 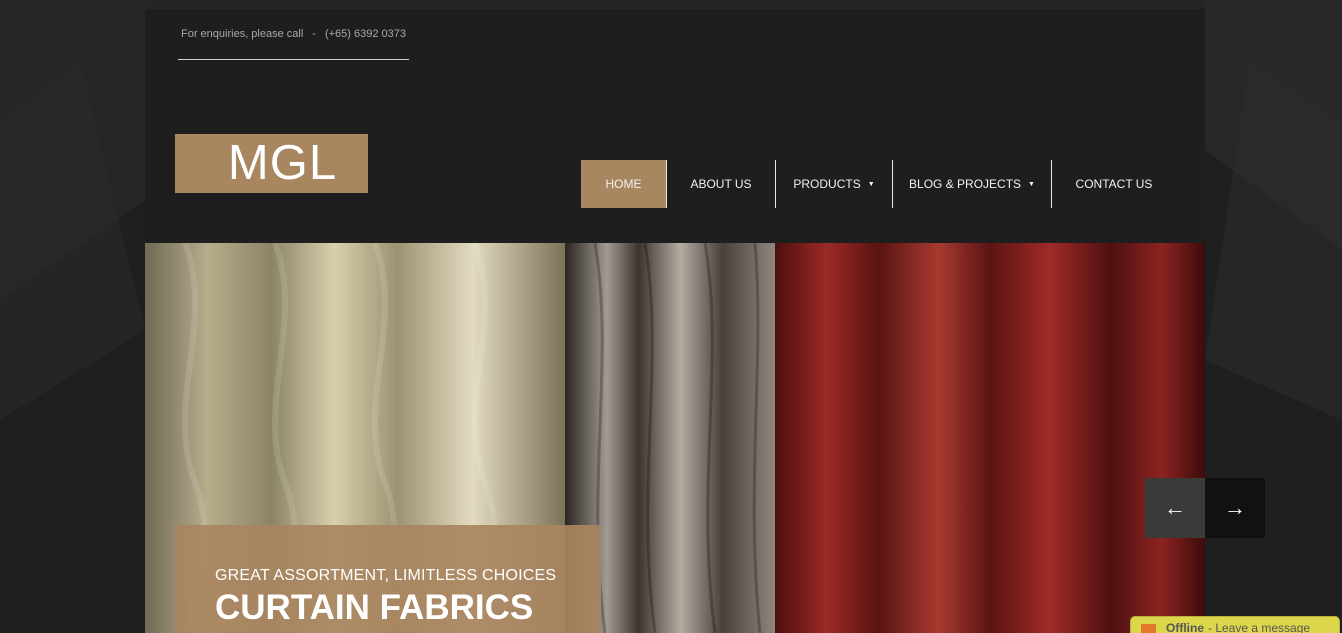 I want to click on slide-subtitle: GREAT ASSORTMENT, LIMITLESS CHOICES, so click(x=386, y=575).